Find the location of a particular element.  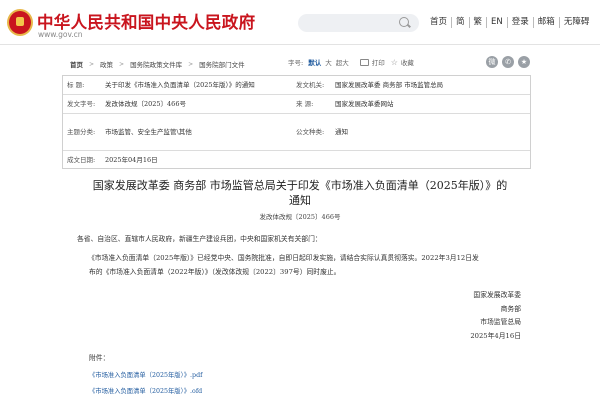

signer: 商务部 is located at coordinates (510, 308).